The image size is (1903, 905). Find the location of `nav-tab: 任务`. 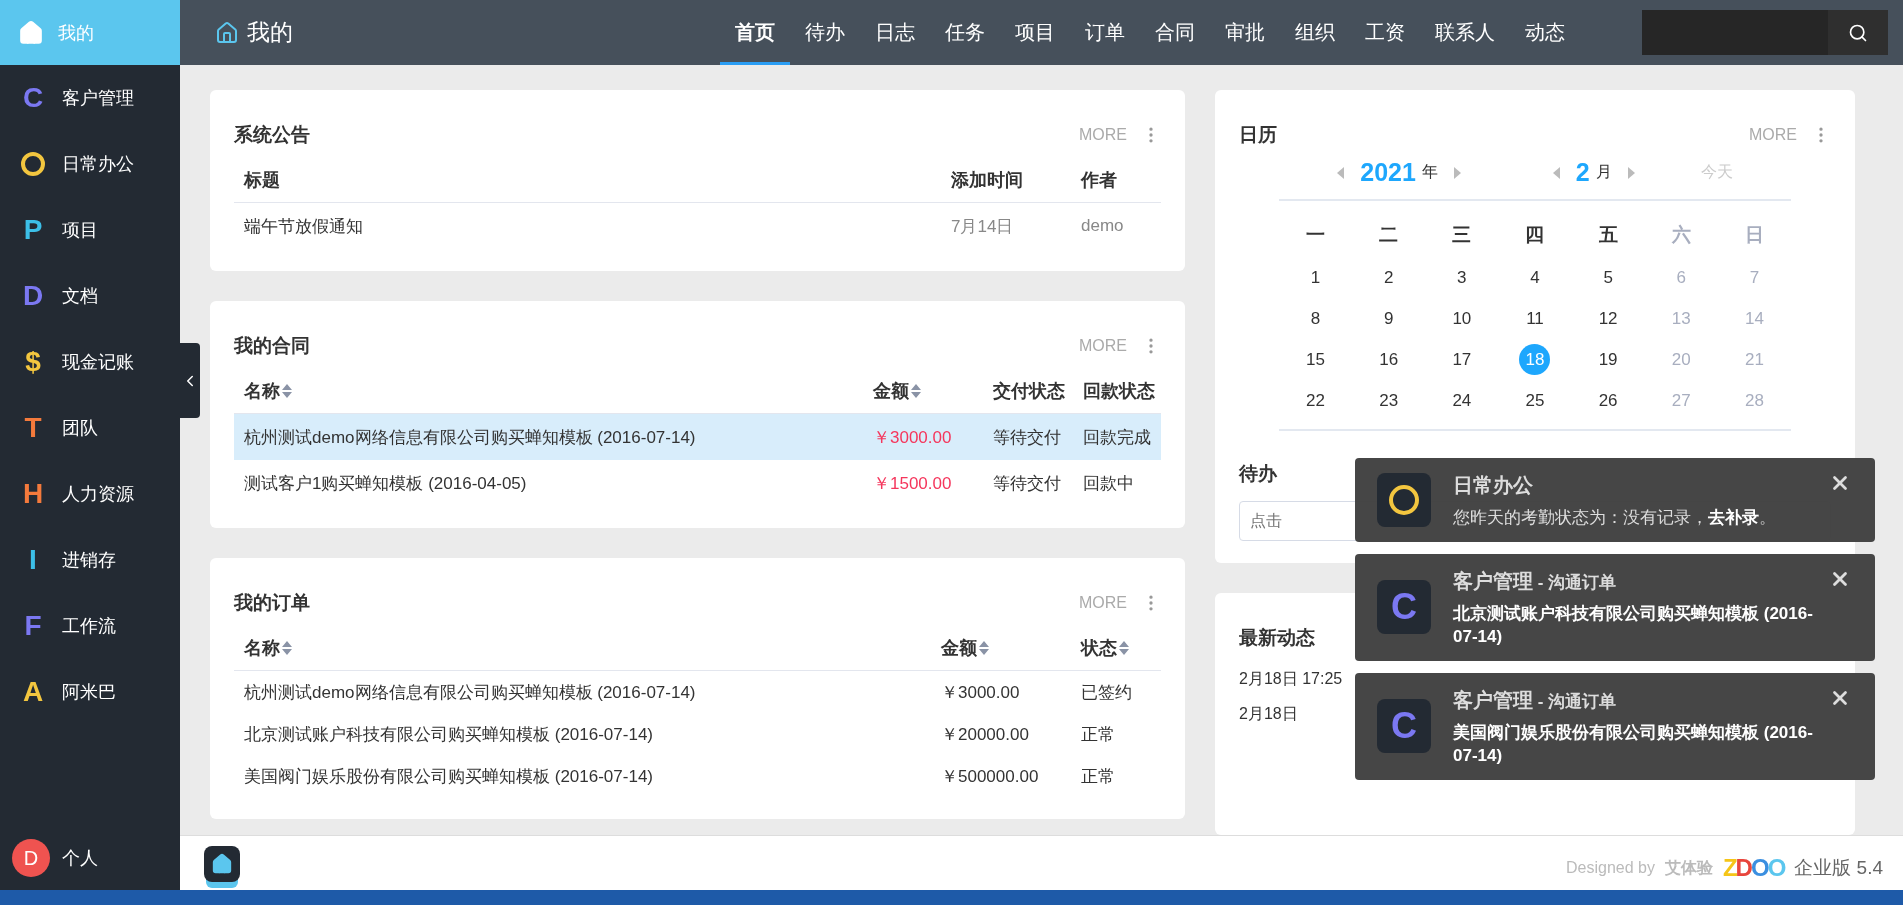

nav-tab: 任务 is located at coordinates (965, 32).